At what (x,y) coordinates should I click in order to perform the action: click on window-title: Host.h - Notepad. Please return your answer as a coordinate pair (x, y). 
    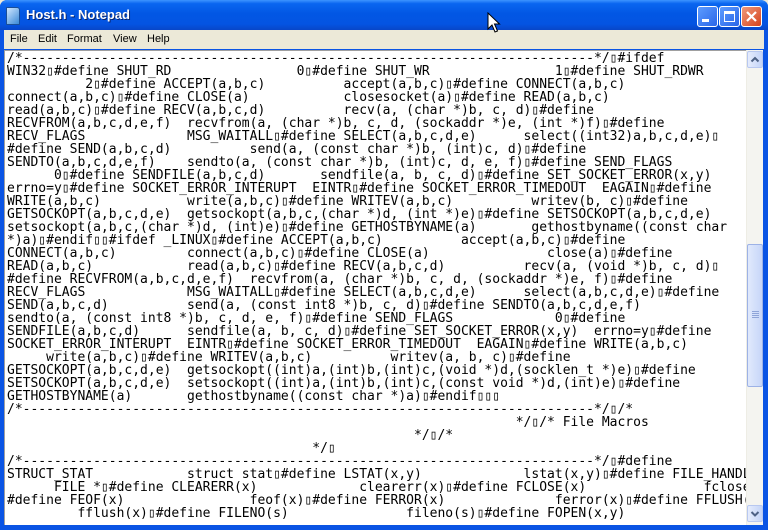
    Looking at the image, I should click on (78, 14).